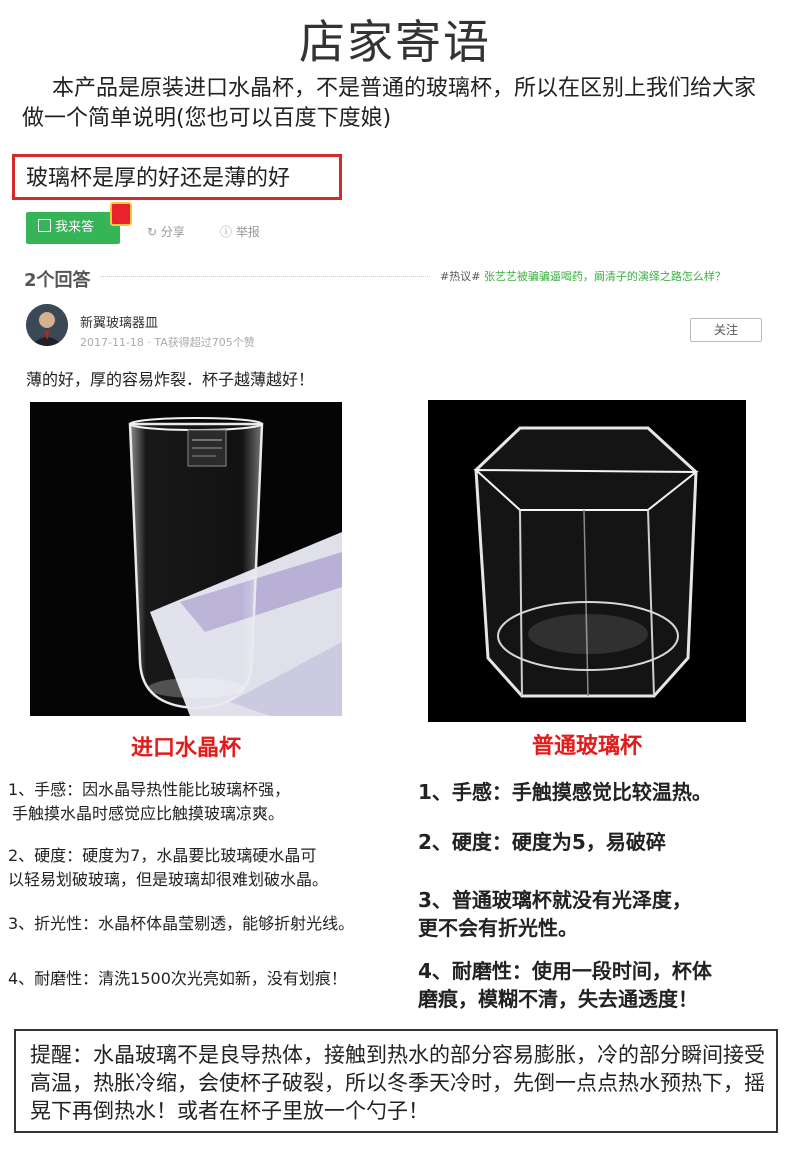  What do you see at coordinates (154, 232) in the screenshot?
I see `share-icon: ↻` at bounding box center [154, 232].